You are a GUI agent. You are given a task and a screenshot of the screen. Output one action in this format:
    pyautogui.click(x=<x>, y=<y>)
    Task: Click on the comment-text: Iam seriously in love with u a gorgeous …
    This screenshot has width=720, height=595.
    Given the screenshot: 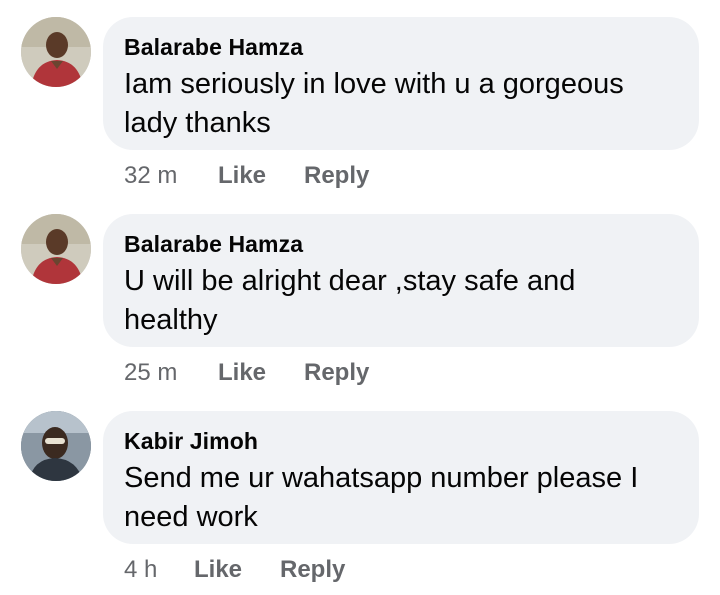 What is the action you would take?
    pyautogui.click(x=401, y=104)
    